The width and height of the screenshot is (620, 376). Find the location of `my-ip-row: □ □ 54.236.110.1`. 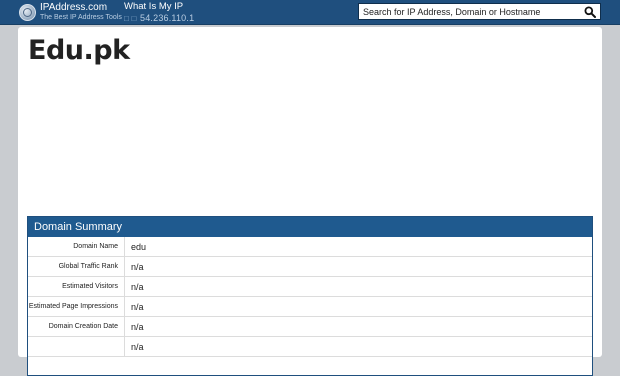

my-ip-row: □ □ 54.236.110.1 is located at coordinates (159, 17).